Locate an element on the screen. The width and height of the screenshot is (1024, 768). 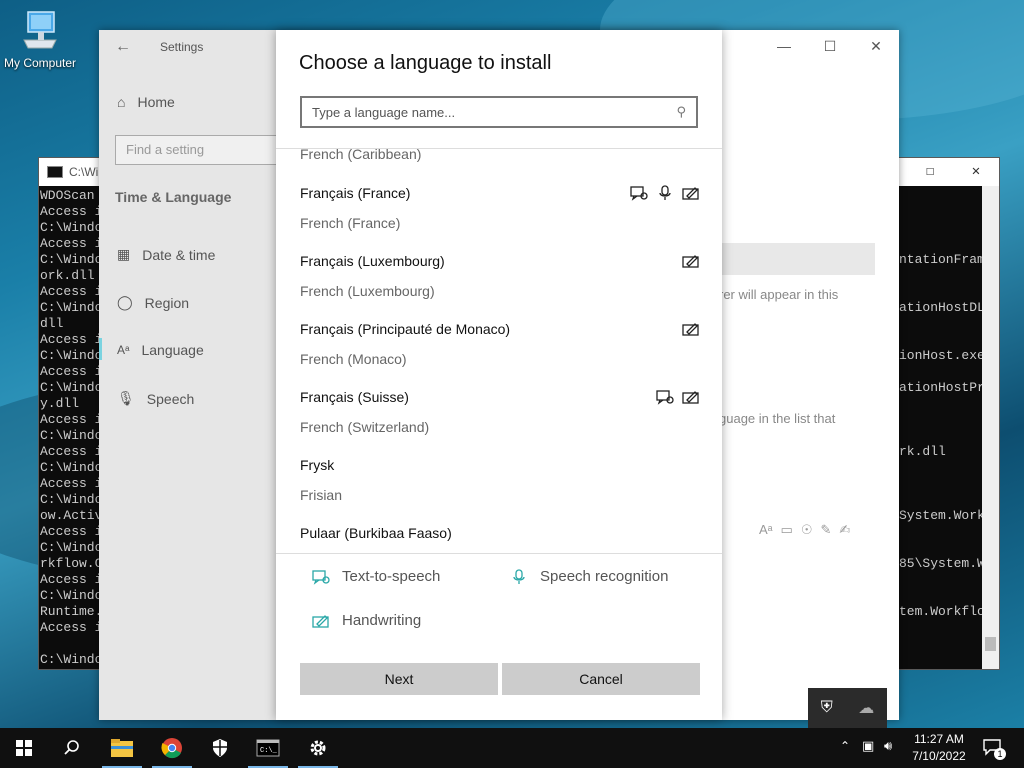
notification-badge: 1 is located at coordinates (1000, 754).